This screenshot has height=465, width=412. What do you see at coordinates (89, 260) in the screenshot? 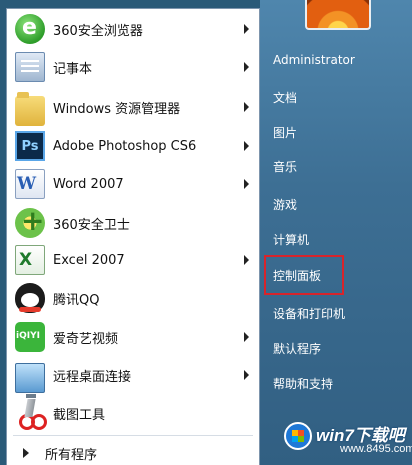
I see `program-label: Excel 2007` at bounding box center [89, 260].